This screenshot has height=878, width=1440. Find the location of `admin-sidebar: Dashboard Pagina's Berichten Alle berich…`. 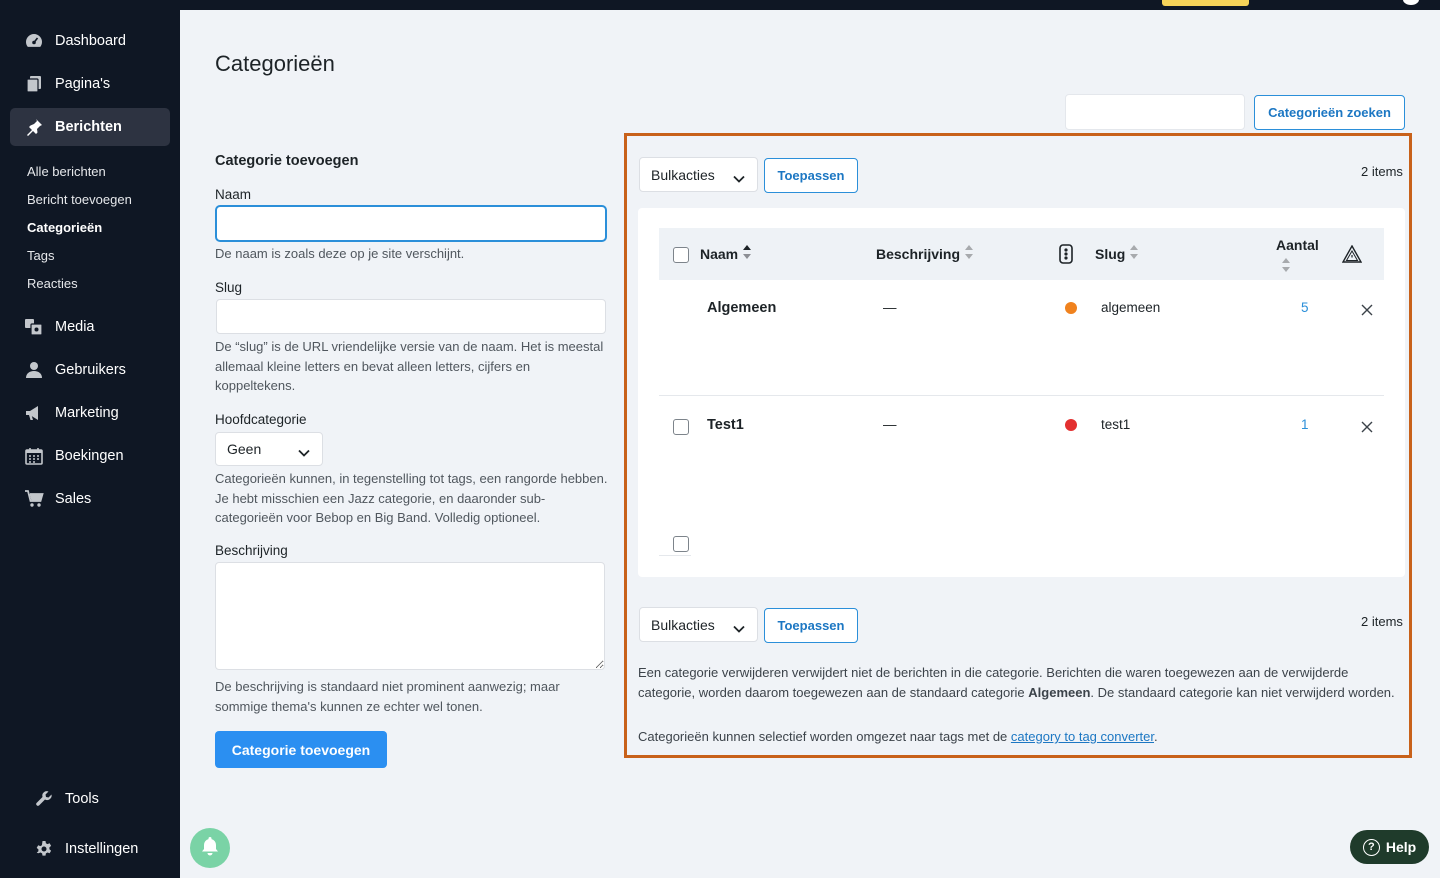

admin-sidebar: Dashboard Pagina's Berichten Alle berich… is located at coordinates (90, 439).